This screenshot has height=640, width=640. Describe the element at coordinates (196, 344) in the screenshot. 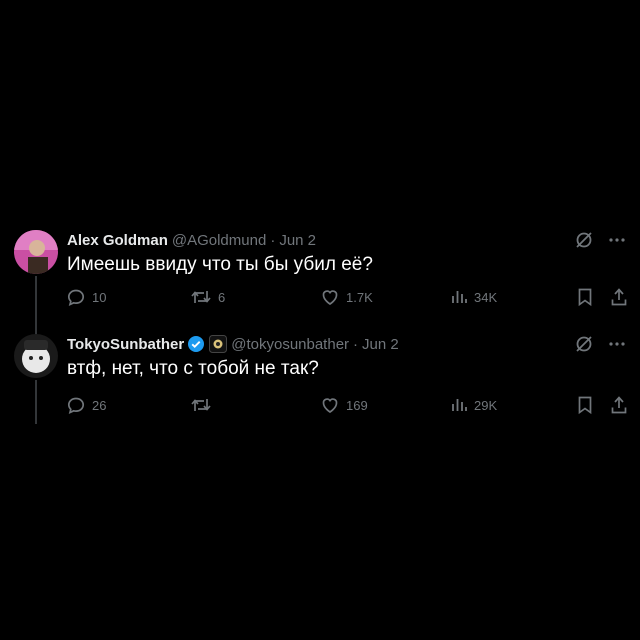

I see `verified-badge-icon` at that location.